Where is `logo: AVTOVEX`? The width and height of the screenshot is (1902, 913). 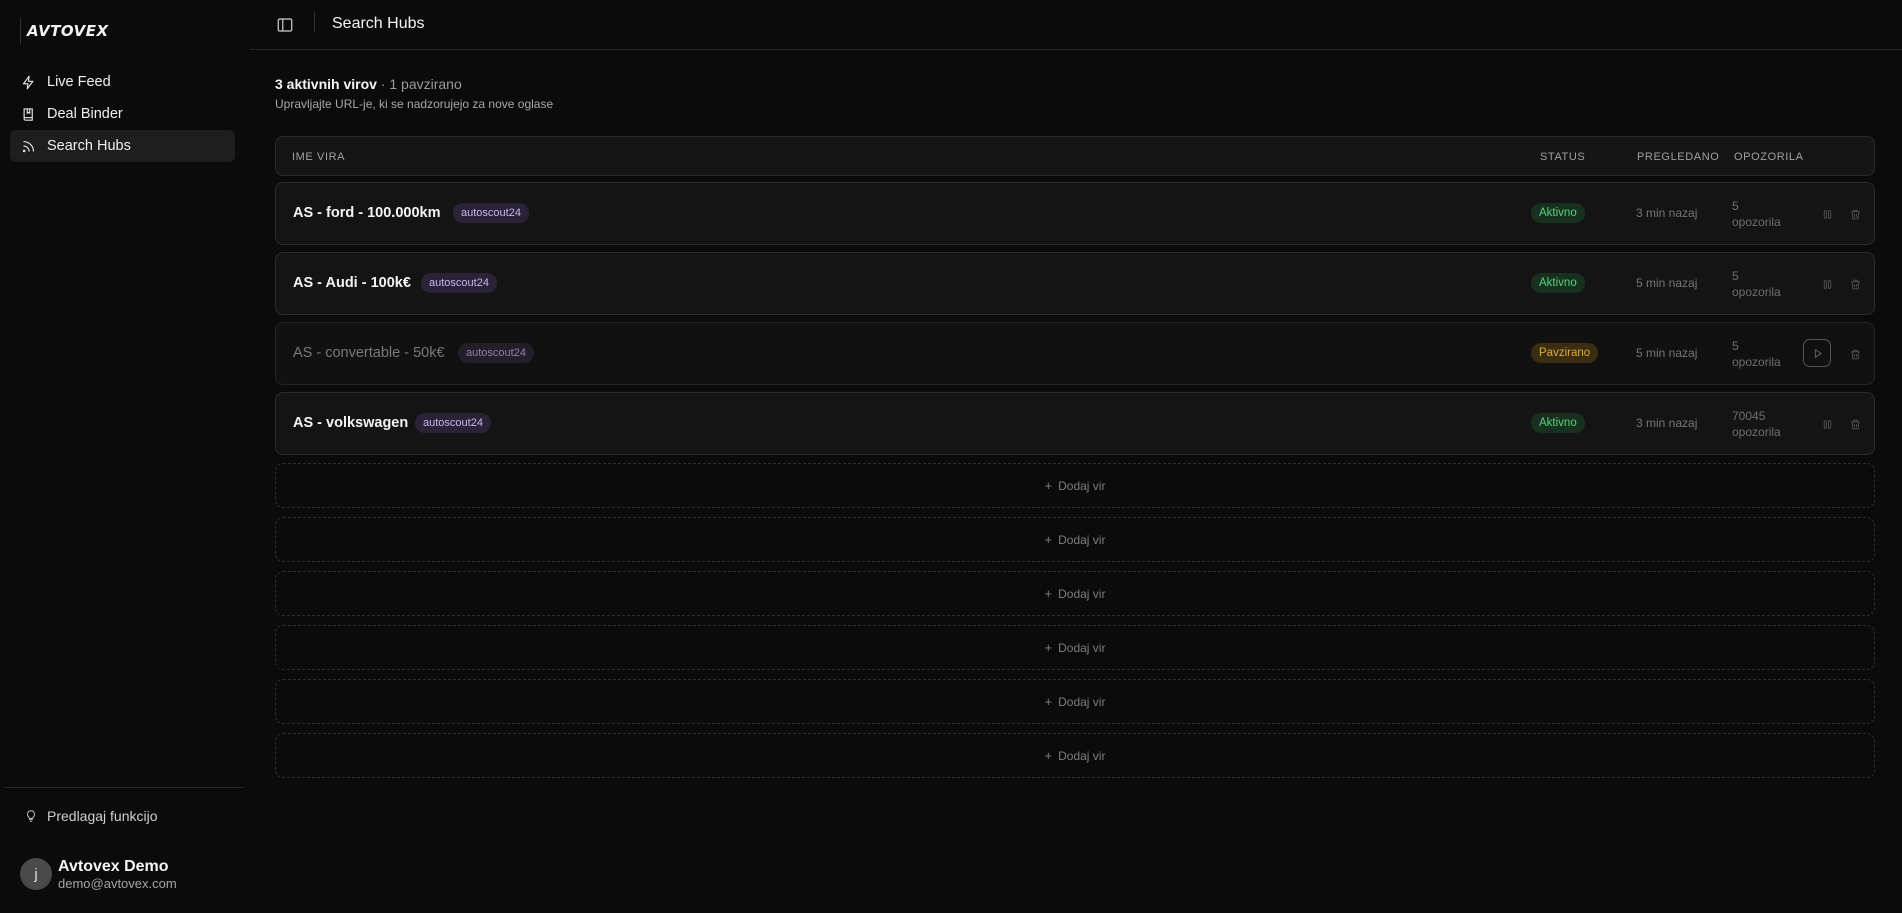 logo: AVTOVEX is located at coordinates (64, 31).